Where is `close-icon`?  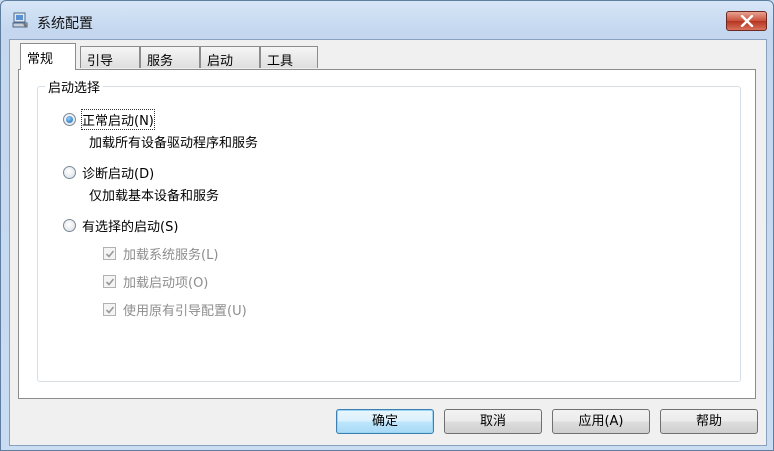 close-icon is located at coordinates (747, 21).